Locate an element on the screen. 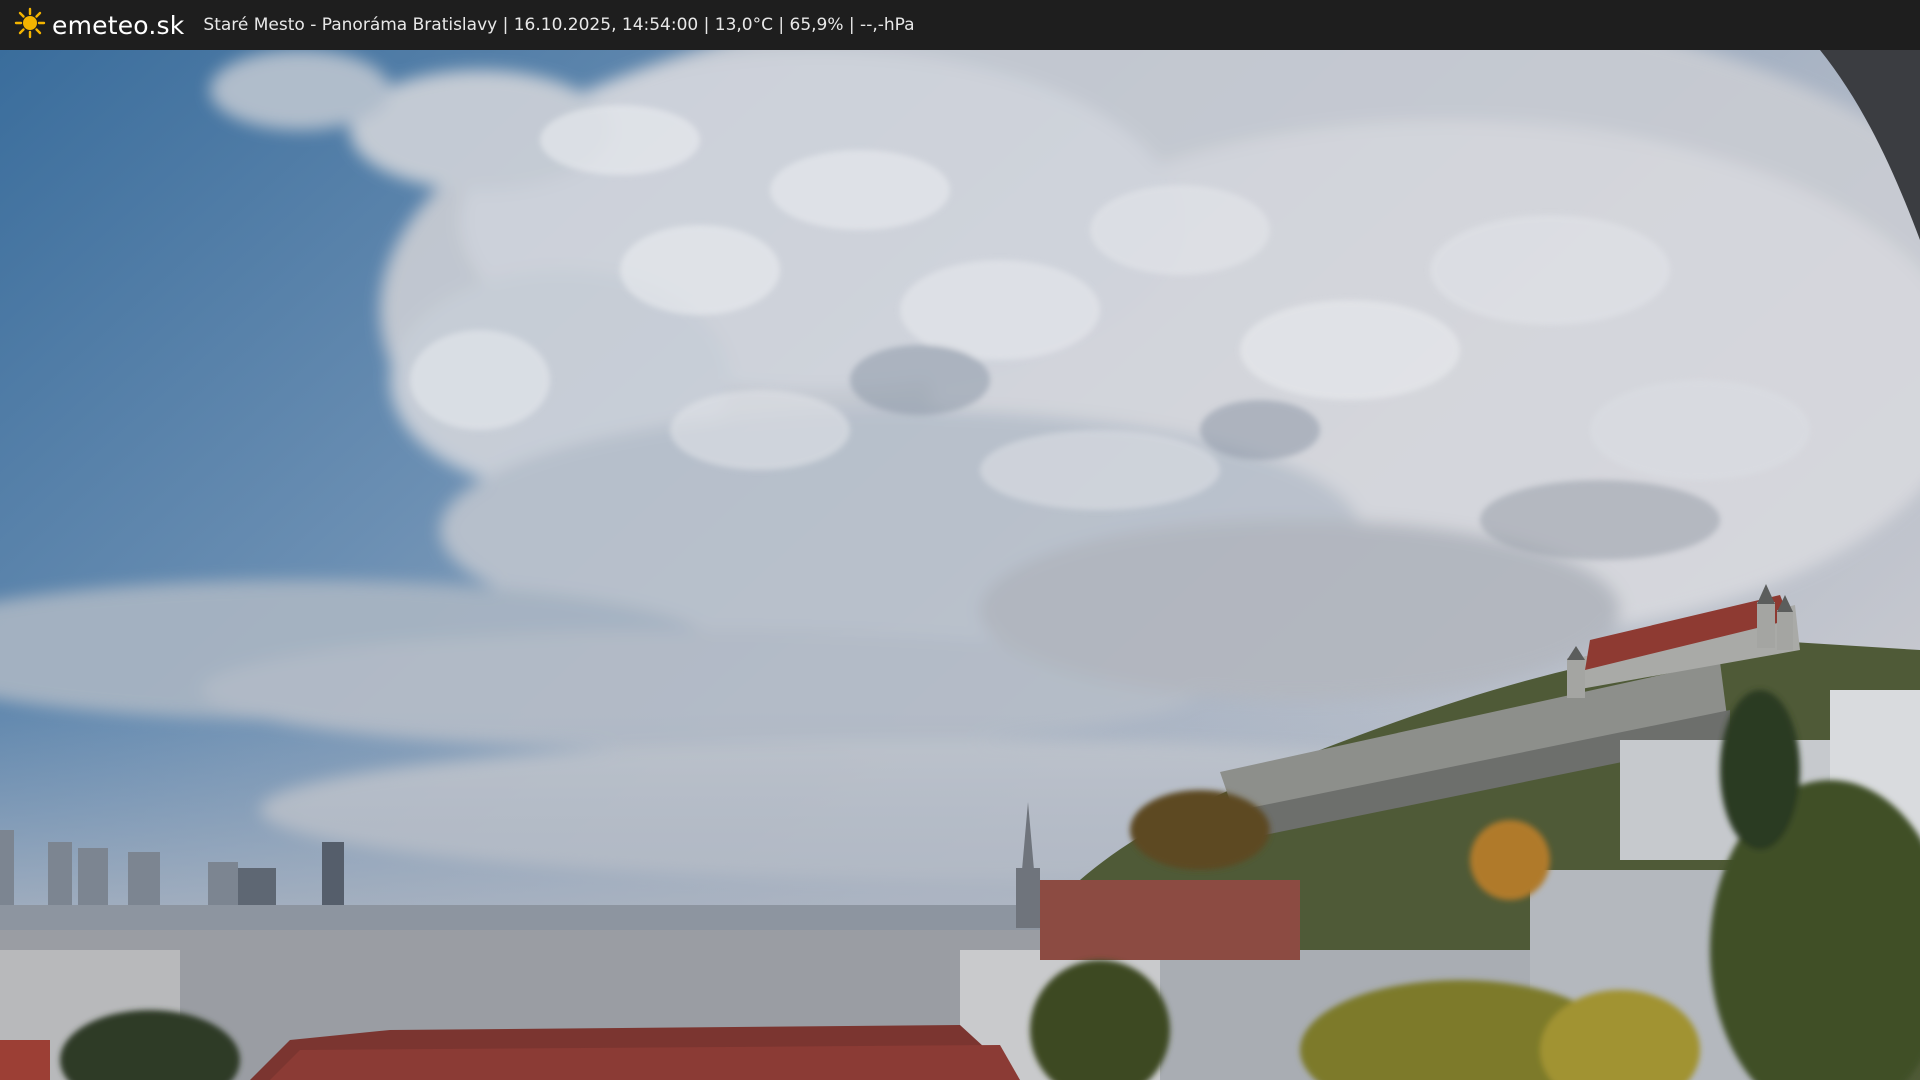 The height and width of the screenshot is (1080, 1920). site-logo: emeteo.sk is located at coordinates (99, 25).